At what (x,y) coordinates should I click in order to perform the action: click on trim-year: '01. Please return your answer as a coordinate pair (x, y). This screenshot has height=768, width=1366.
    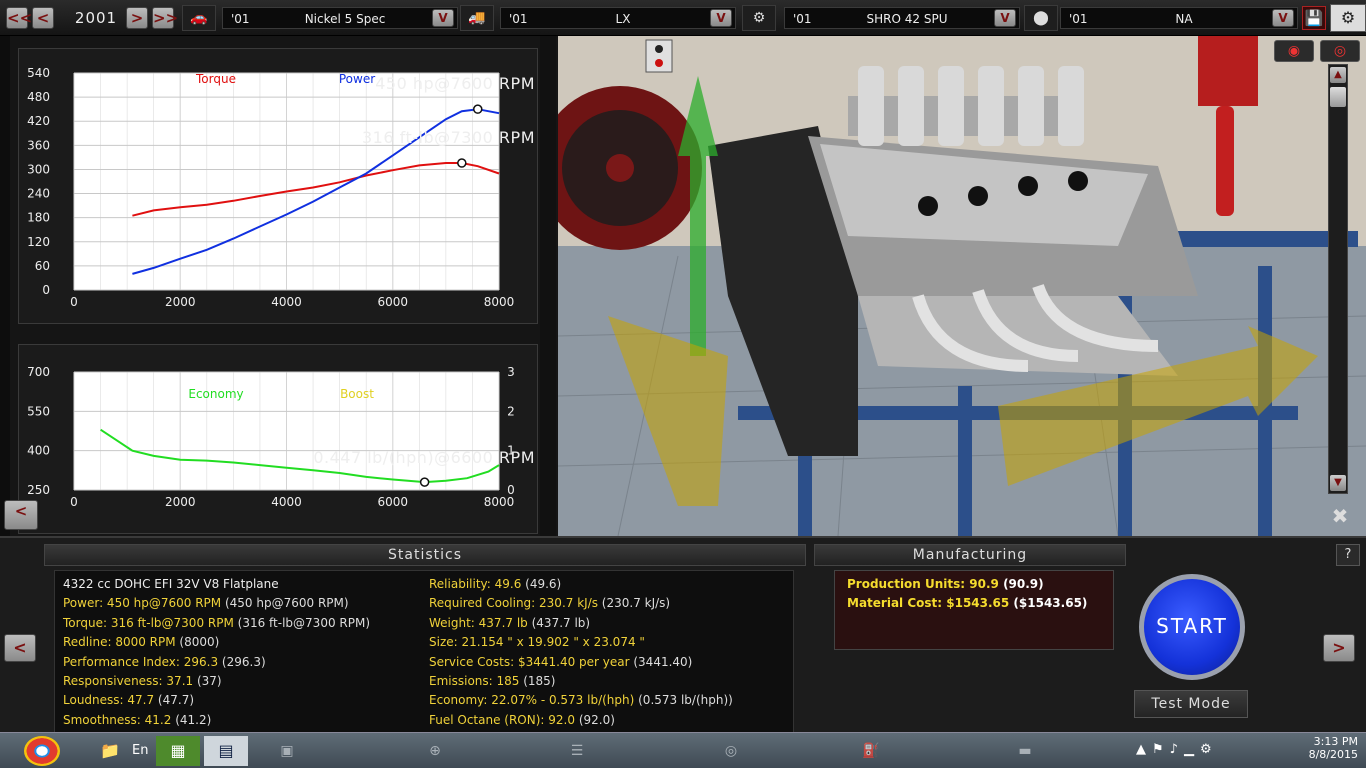
    Looking at the image, I should click on (518, 19).